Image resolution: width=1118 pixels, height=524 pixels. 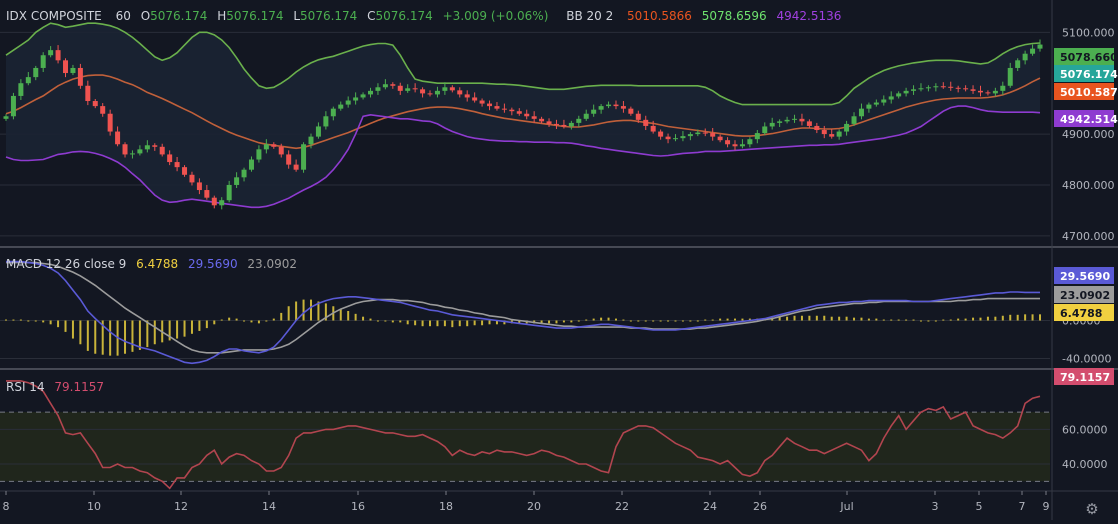 What do you see at coordinates (1085, 295) in the screenshot?
I see `macd-badge-label: 23.0902` at bounding box center [1085, 295].